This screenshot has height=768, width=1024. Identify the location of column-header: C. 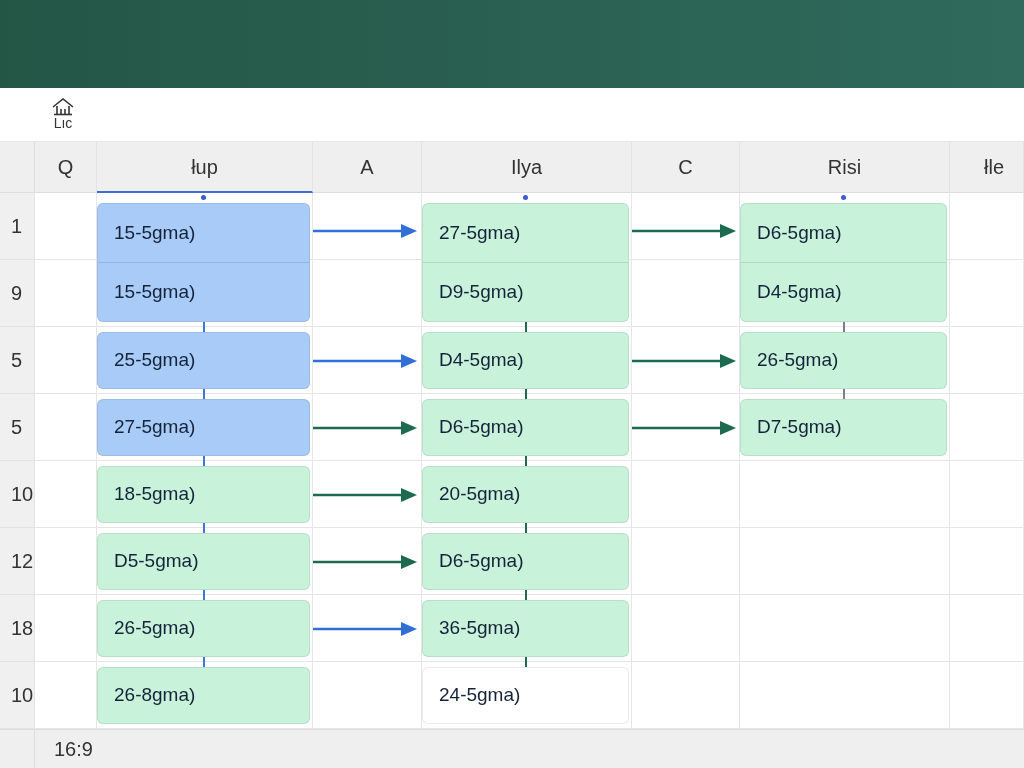
(686, 167).